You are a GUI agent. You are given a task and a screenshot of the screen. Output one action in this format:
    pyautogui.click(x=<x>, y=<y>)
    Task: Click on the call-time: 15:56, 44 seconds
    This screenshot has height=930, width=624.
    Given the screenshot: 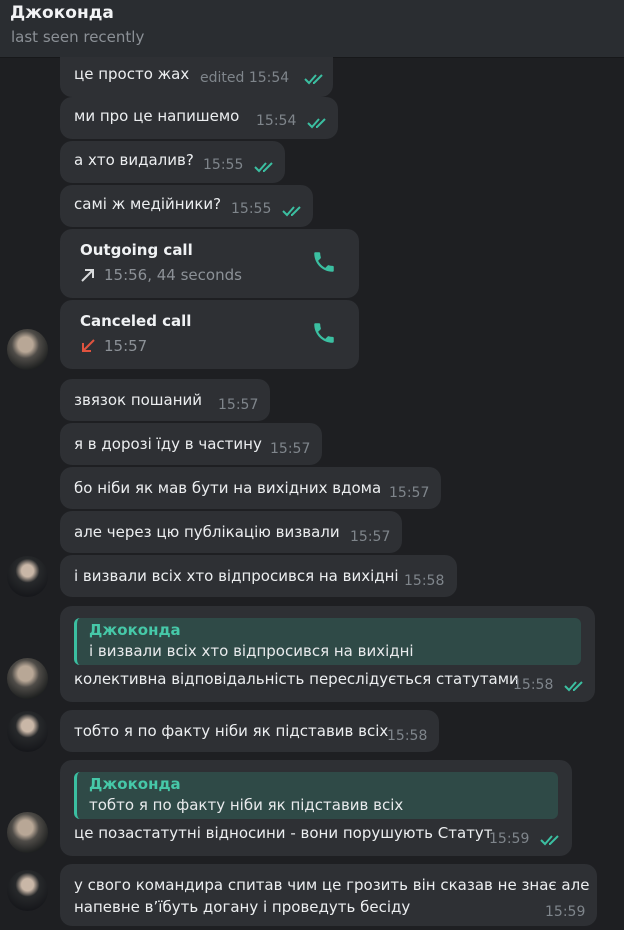 What is the action you would take?
    pyautogui.click(x=173, y=275)
    